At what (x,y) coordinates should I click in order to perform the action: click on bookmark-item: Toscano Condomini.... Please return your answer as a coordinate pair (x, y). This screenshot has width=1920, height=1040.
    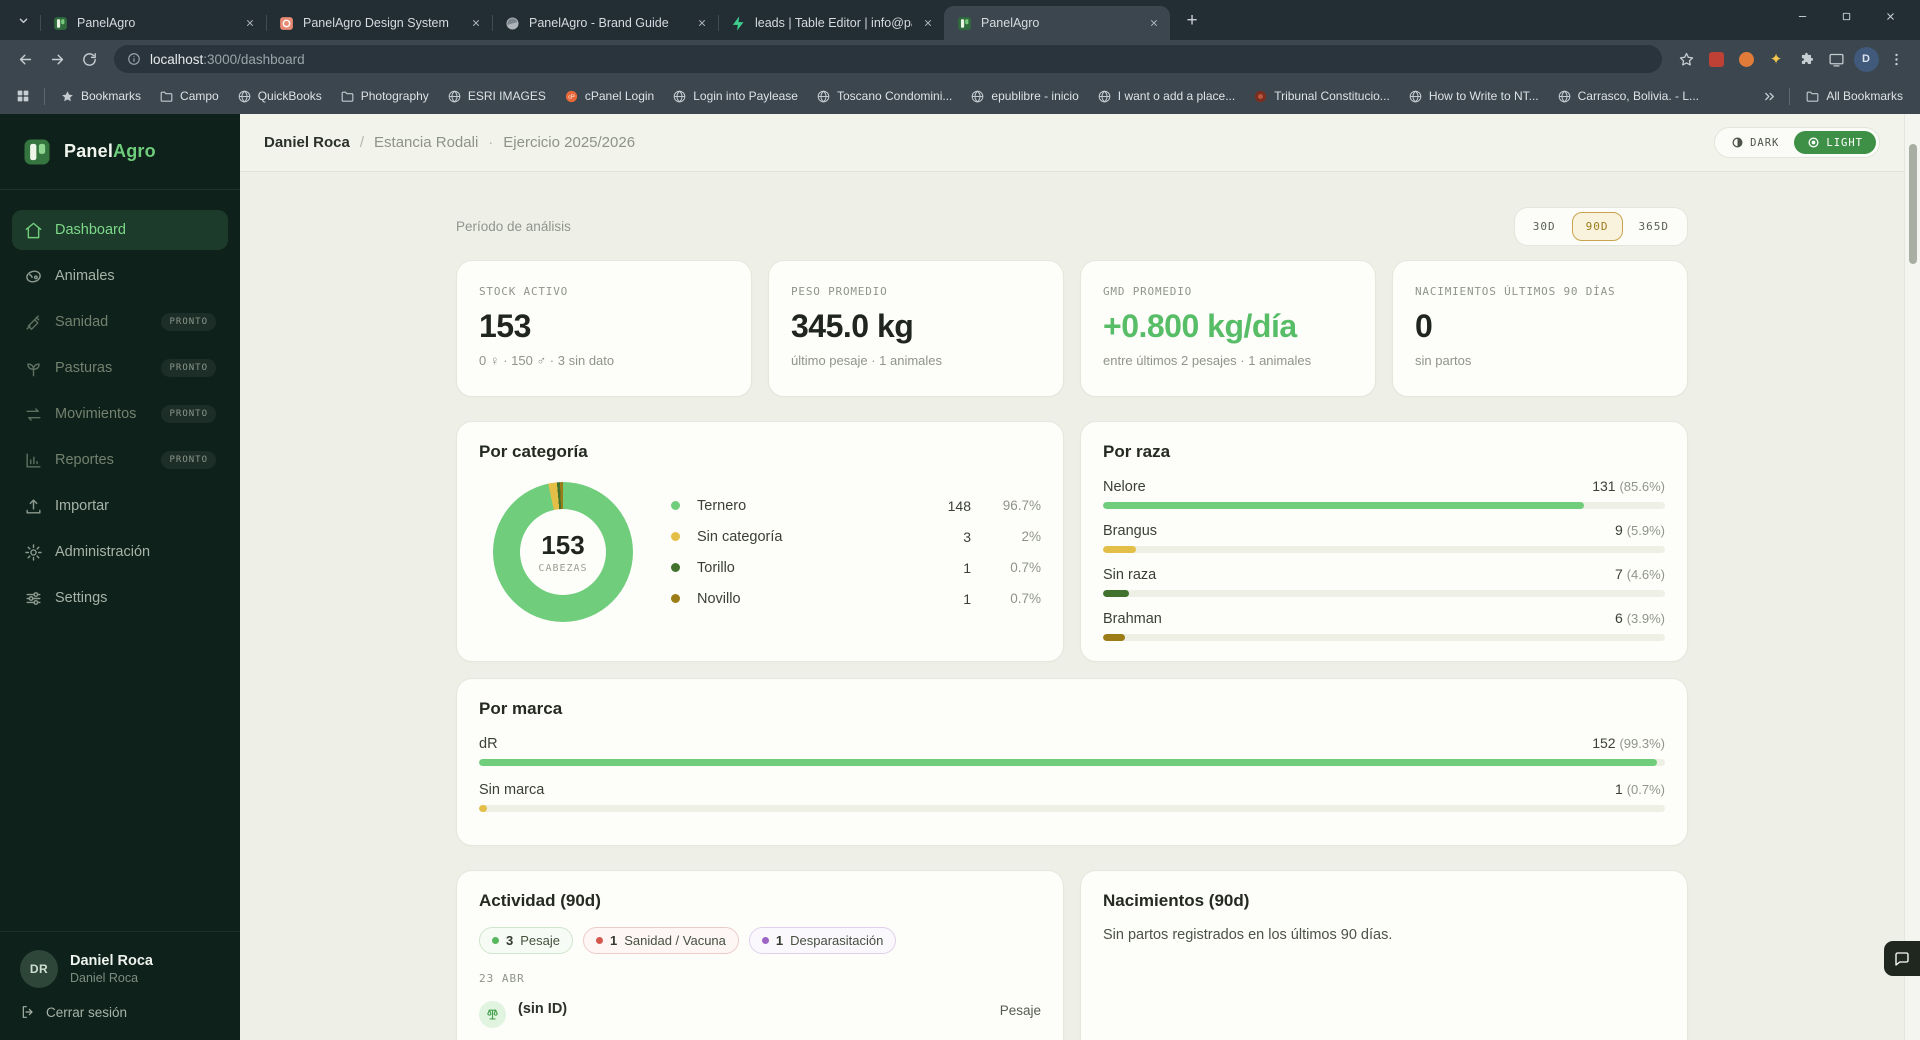
    Looking at the image, I should click on (884, 96).